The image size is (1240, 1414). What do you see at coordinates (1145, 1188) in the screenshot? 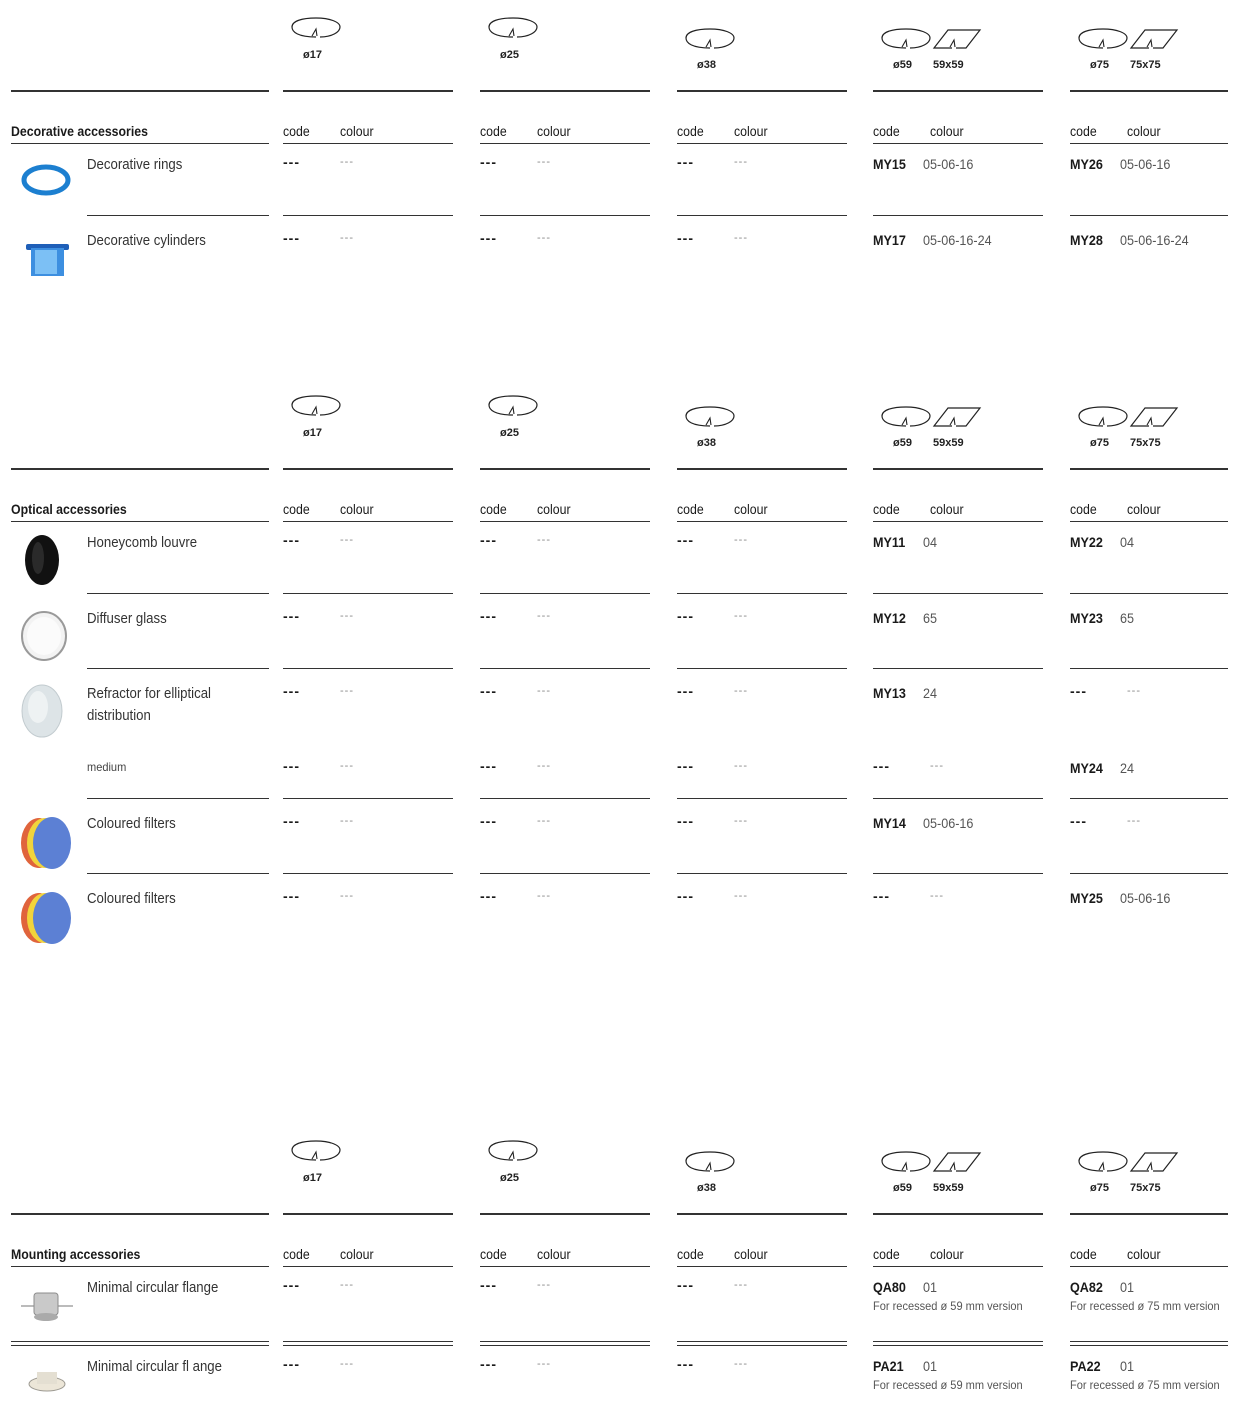
I see `size-label-s75: 75x75` at bounding box center [1145, 1188].